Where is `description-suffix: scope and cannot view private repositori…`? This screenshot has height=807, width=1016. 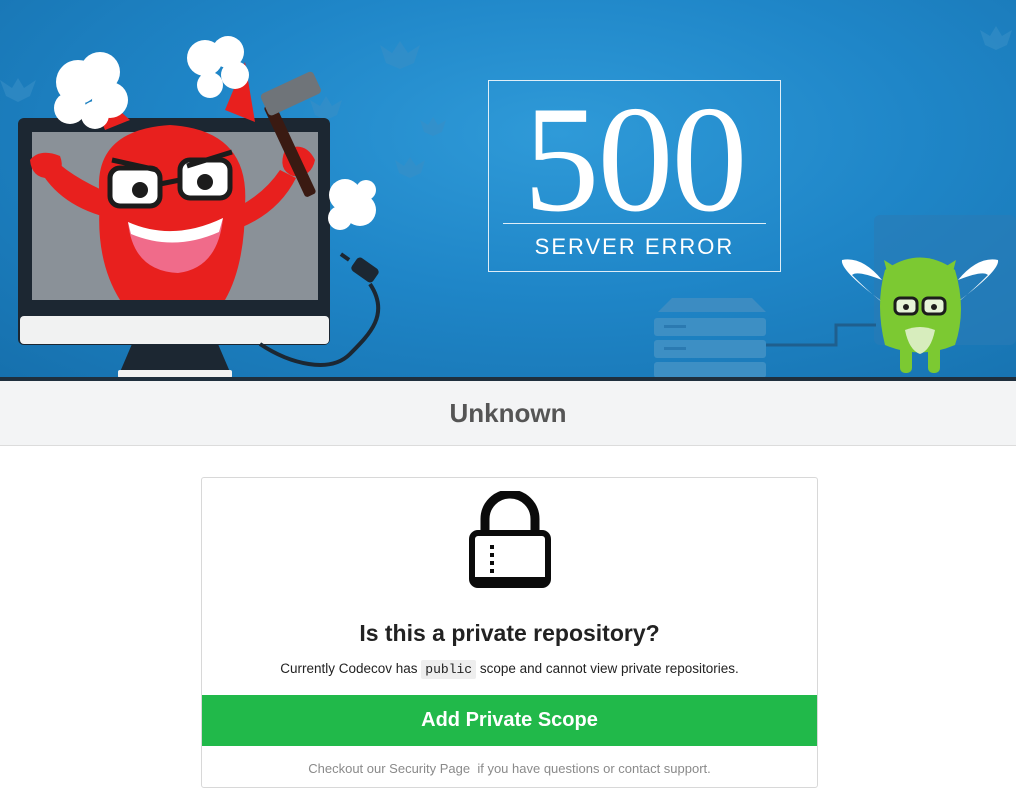
description-suffix: scope and cannot view private repositori… is located at coordinates (609, 668).